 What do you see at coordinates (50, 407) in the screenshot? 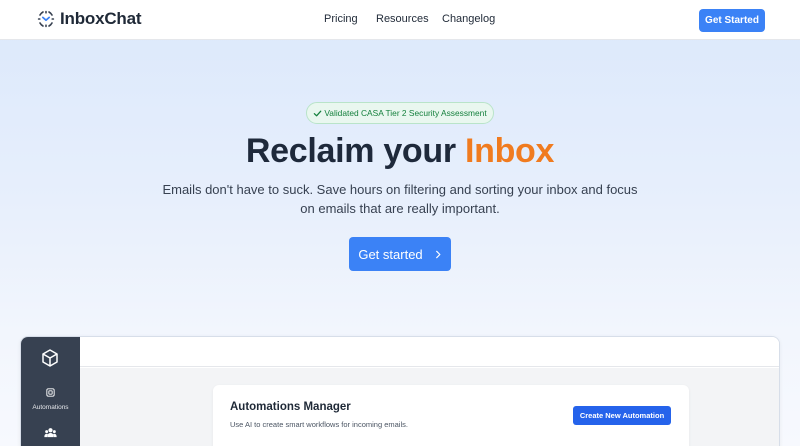
I see `sidebar-item-automations: Automations` at bounding box center [50, 407].